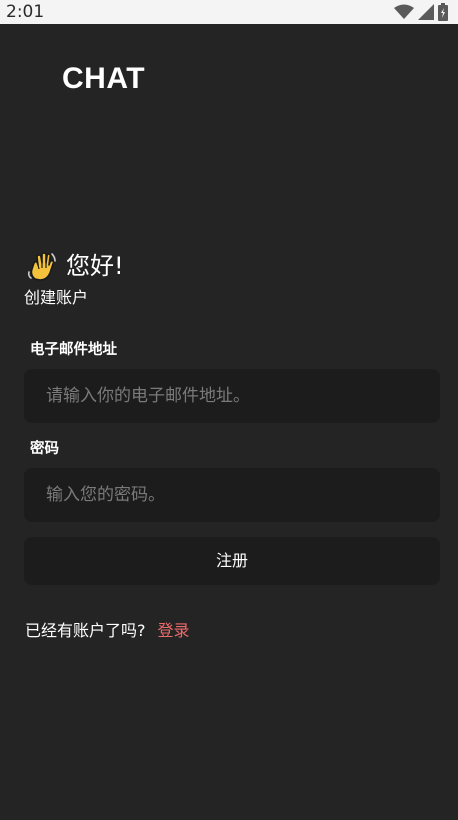  What do you see at coordinates (229, 12) in the screenshot?
I see `status-bar: 2:01` at bounding box center [229, 12].